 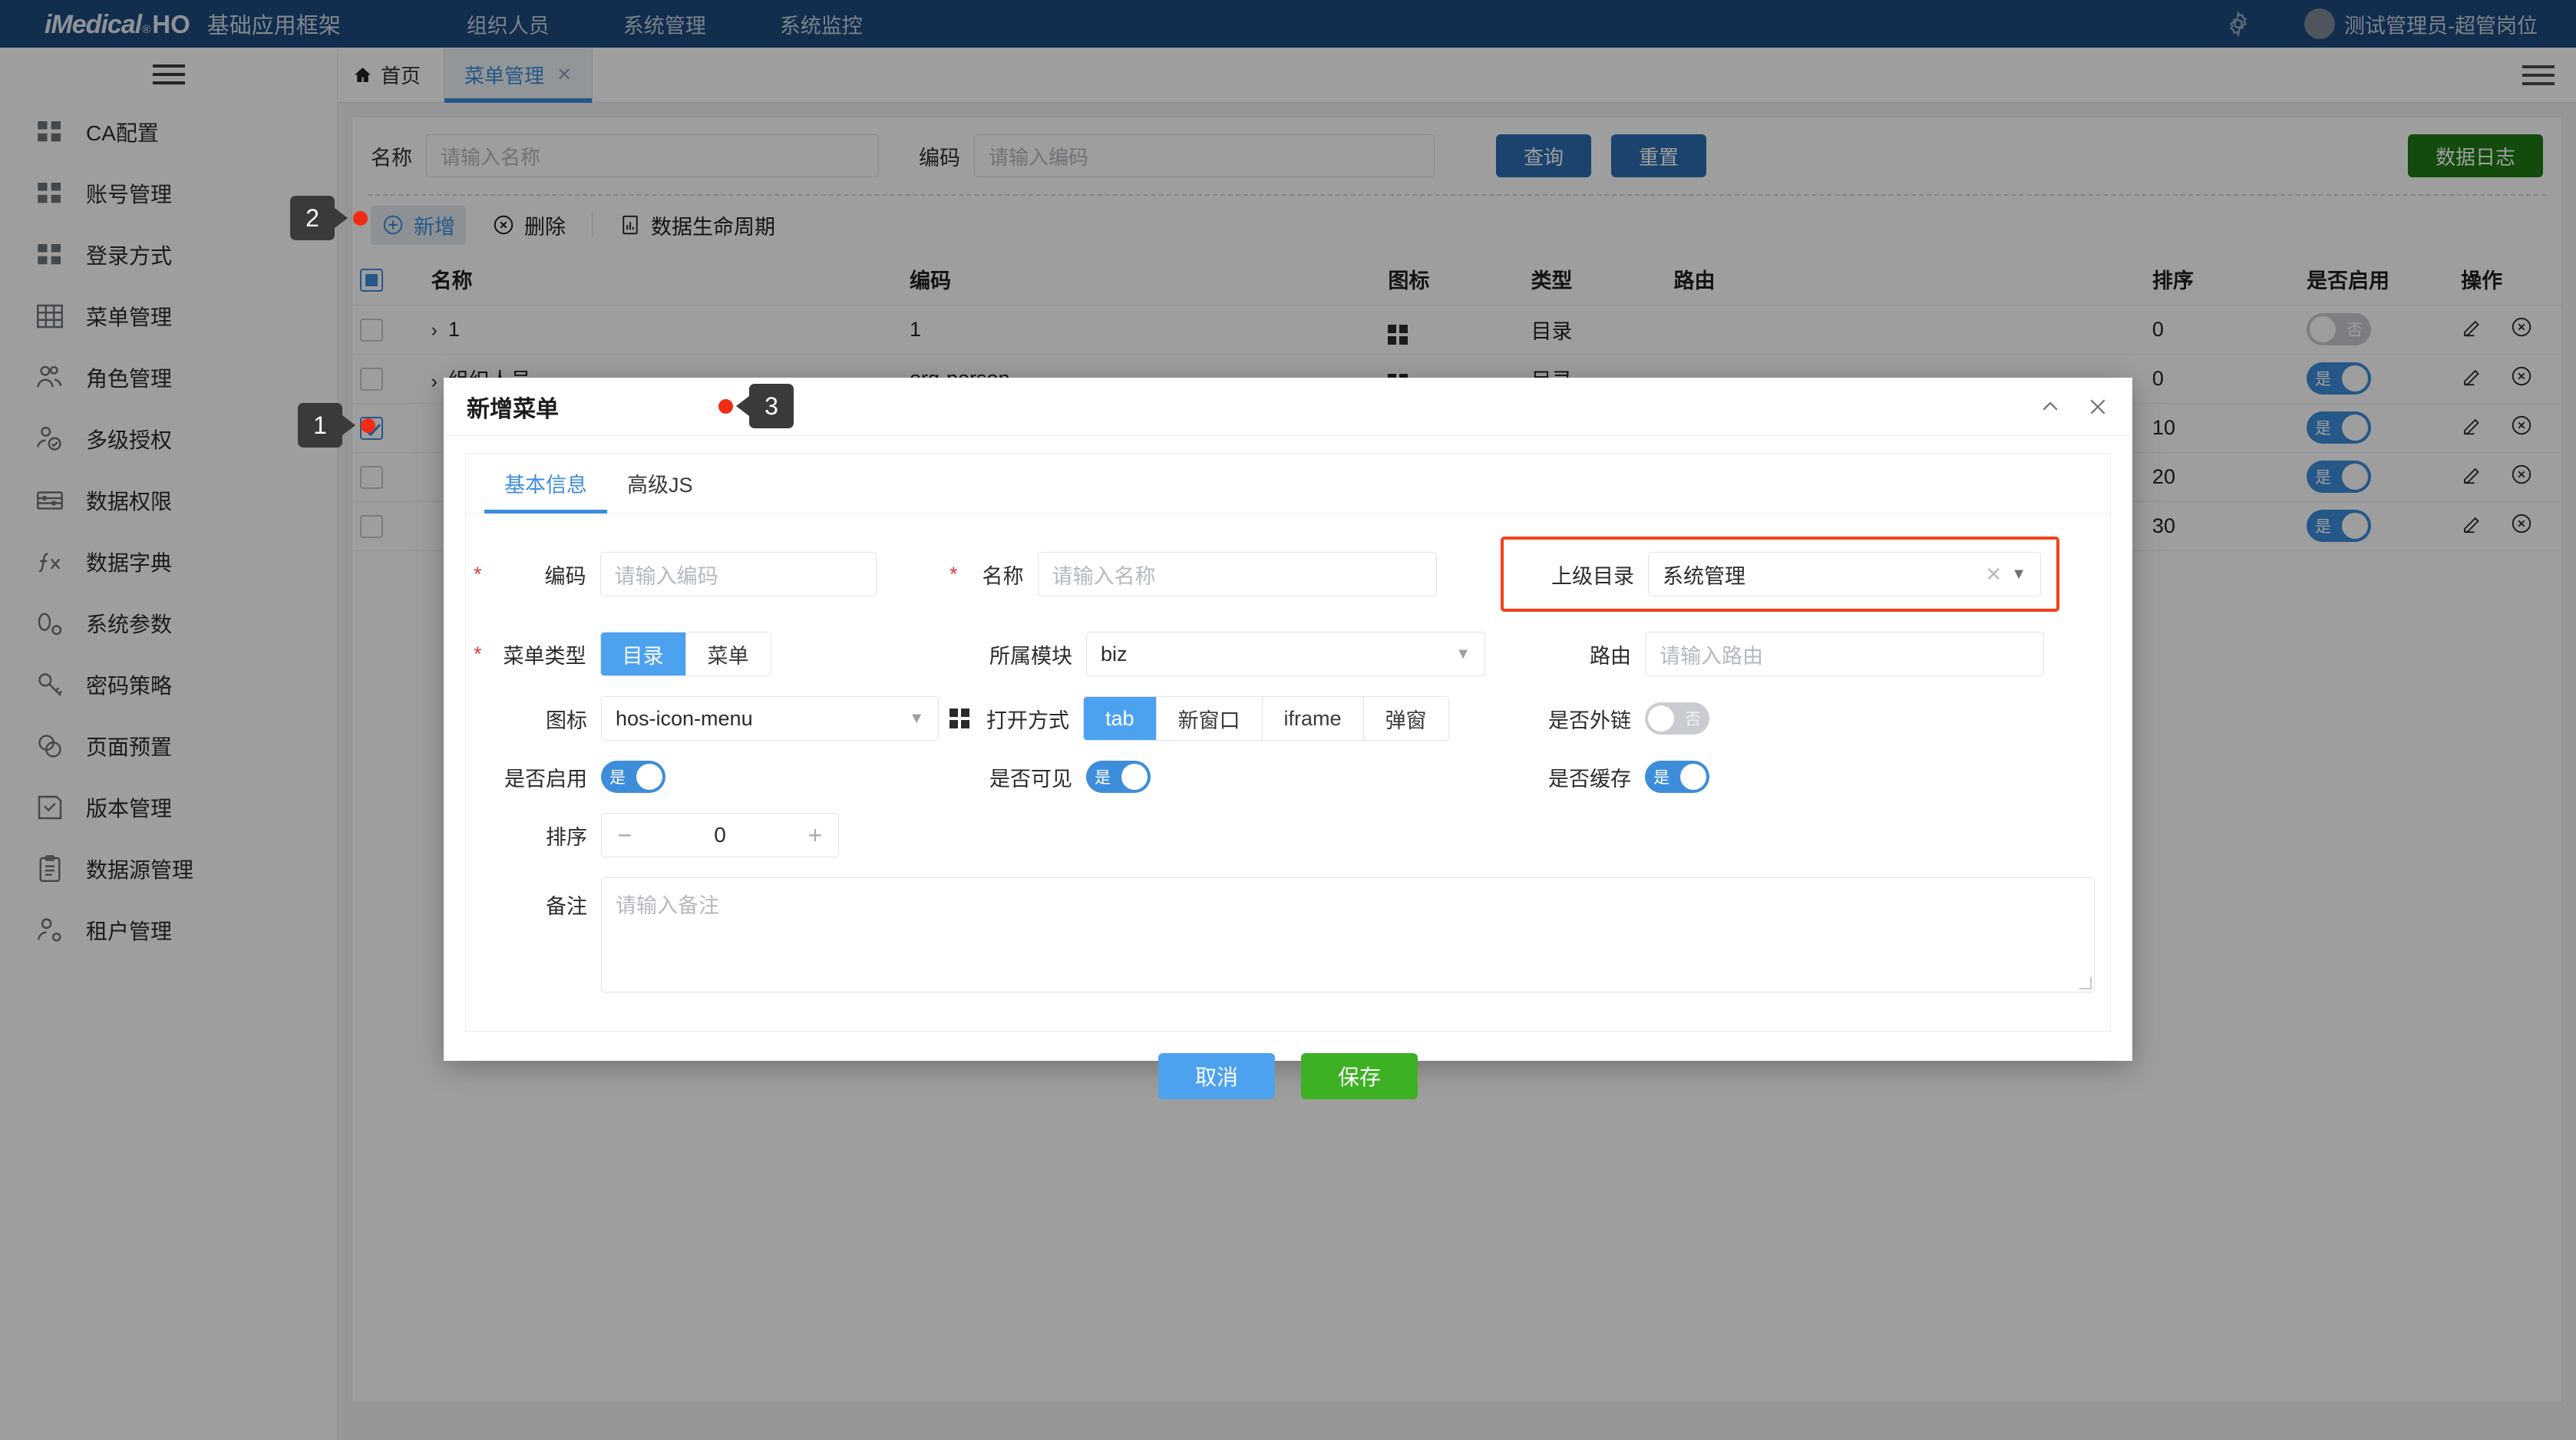 What do you see at coordinates (1114, 654) in the screenshot?
I see `module-value: biz` at bounding box center [1114, 654].